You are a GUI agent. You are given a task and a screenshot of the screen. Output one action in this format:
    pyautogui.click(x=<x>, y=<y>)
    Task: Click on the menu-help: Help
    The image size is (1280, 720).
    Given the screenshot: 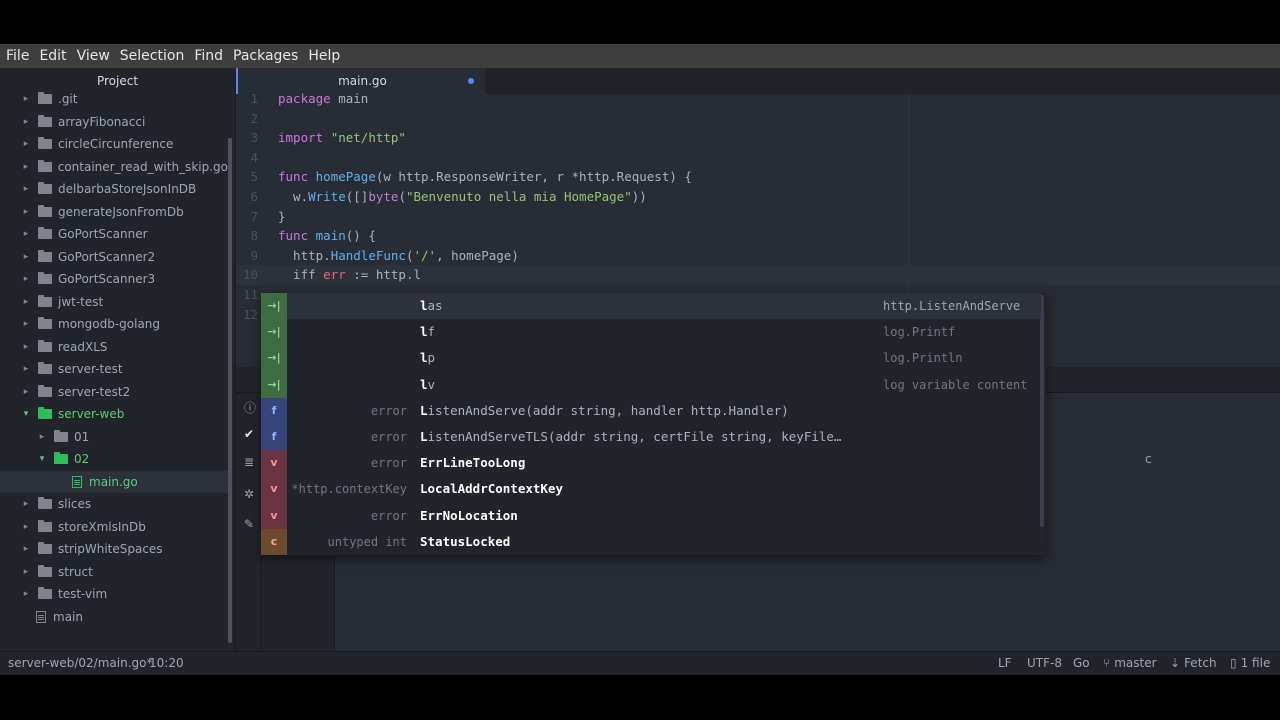 What is the action you would take?
    pyautogui.click(x=324, y=56)
    